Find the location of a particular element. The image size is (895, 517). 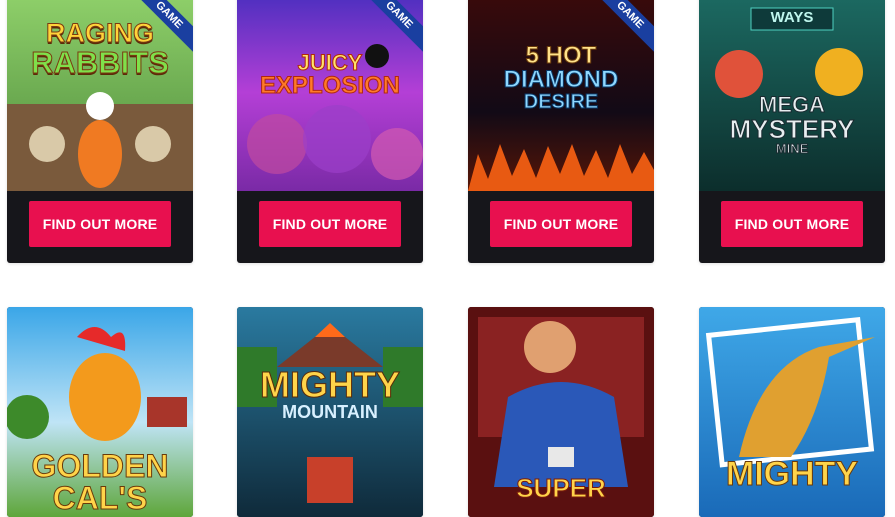

logo-line: SUPER is located at coordinates (561, 488).